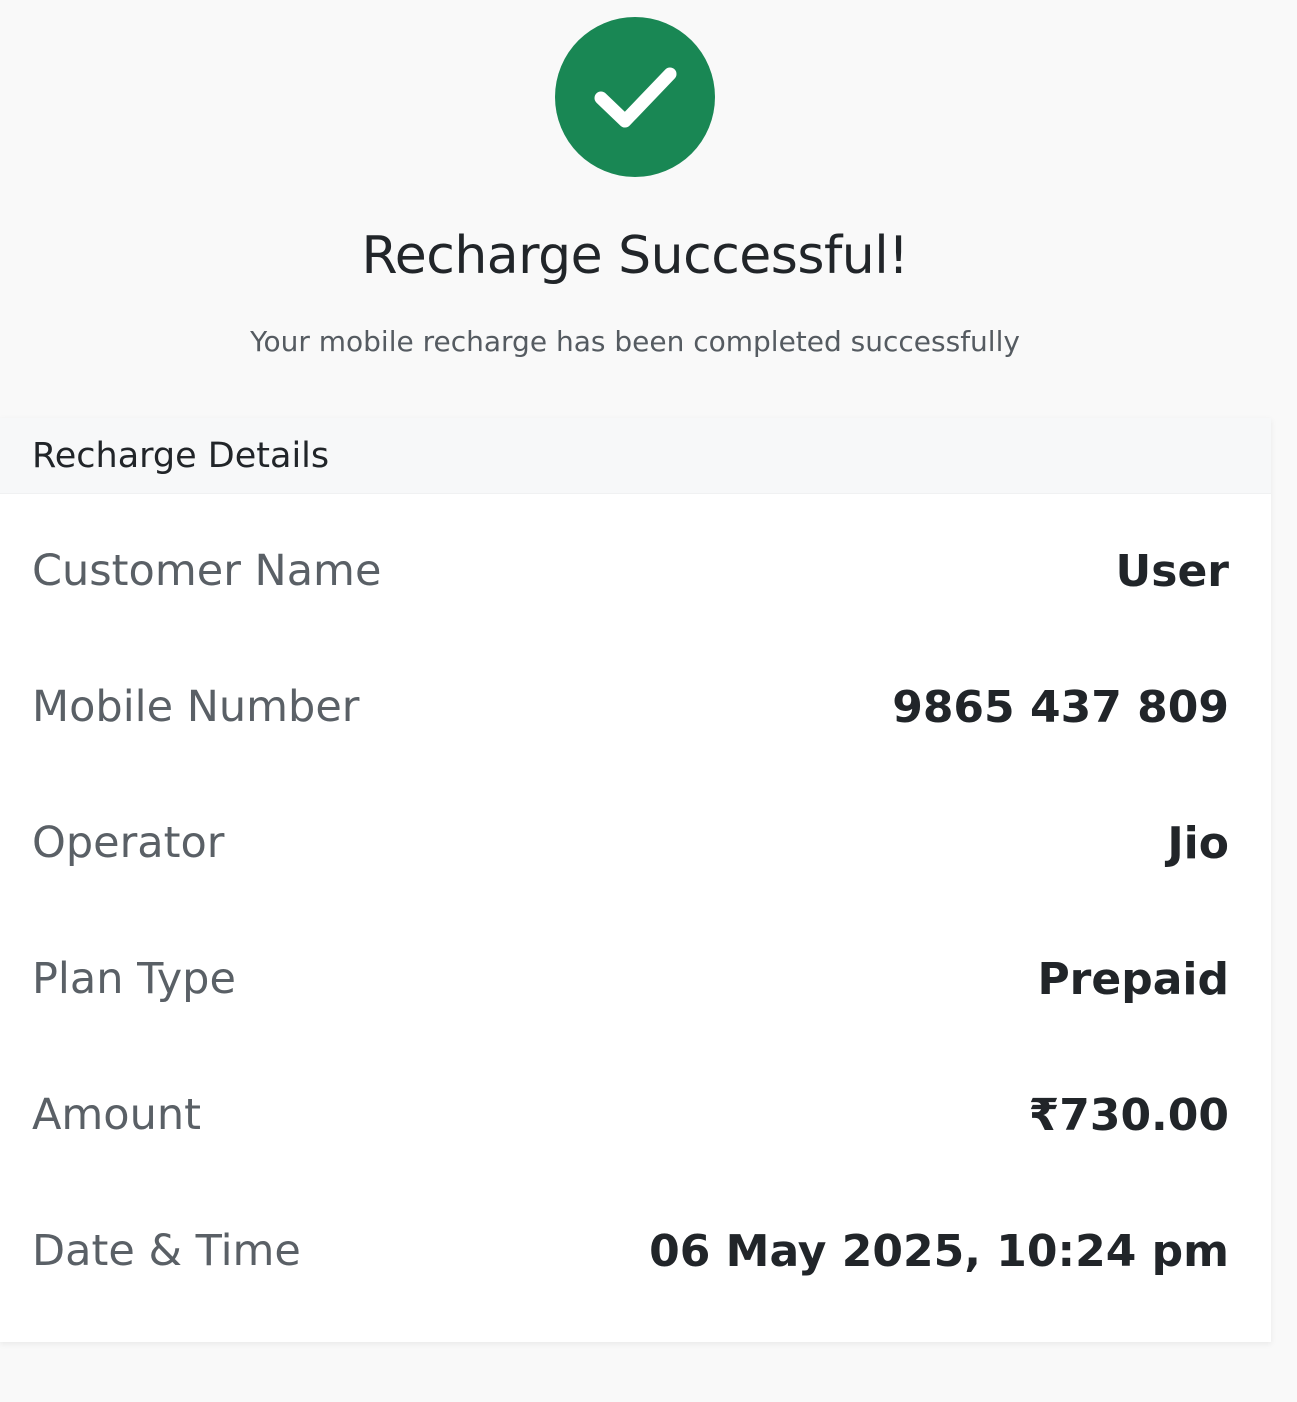 The height and width of the screenshot is (1402, 1297). Describe the element at coordinates (630, 707) in the screenshot. I see `detail-row-mobile-number: Mobile Number 9865 437 809` at that location.